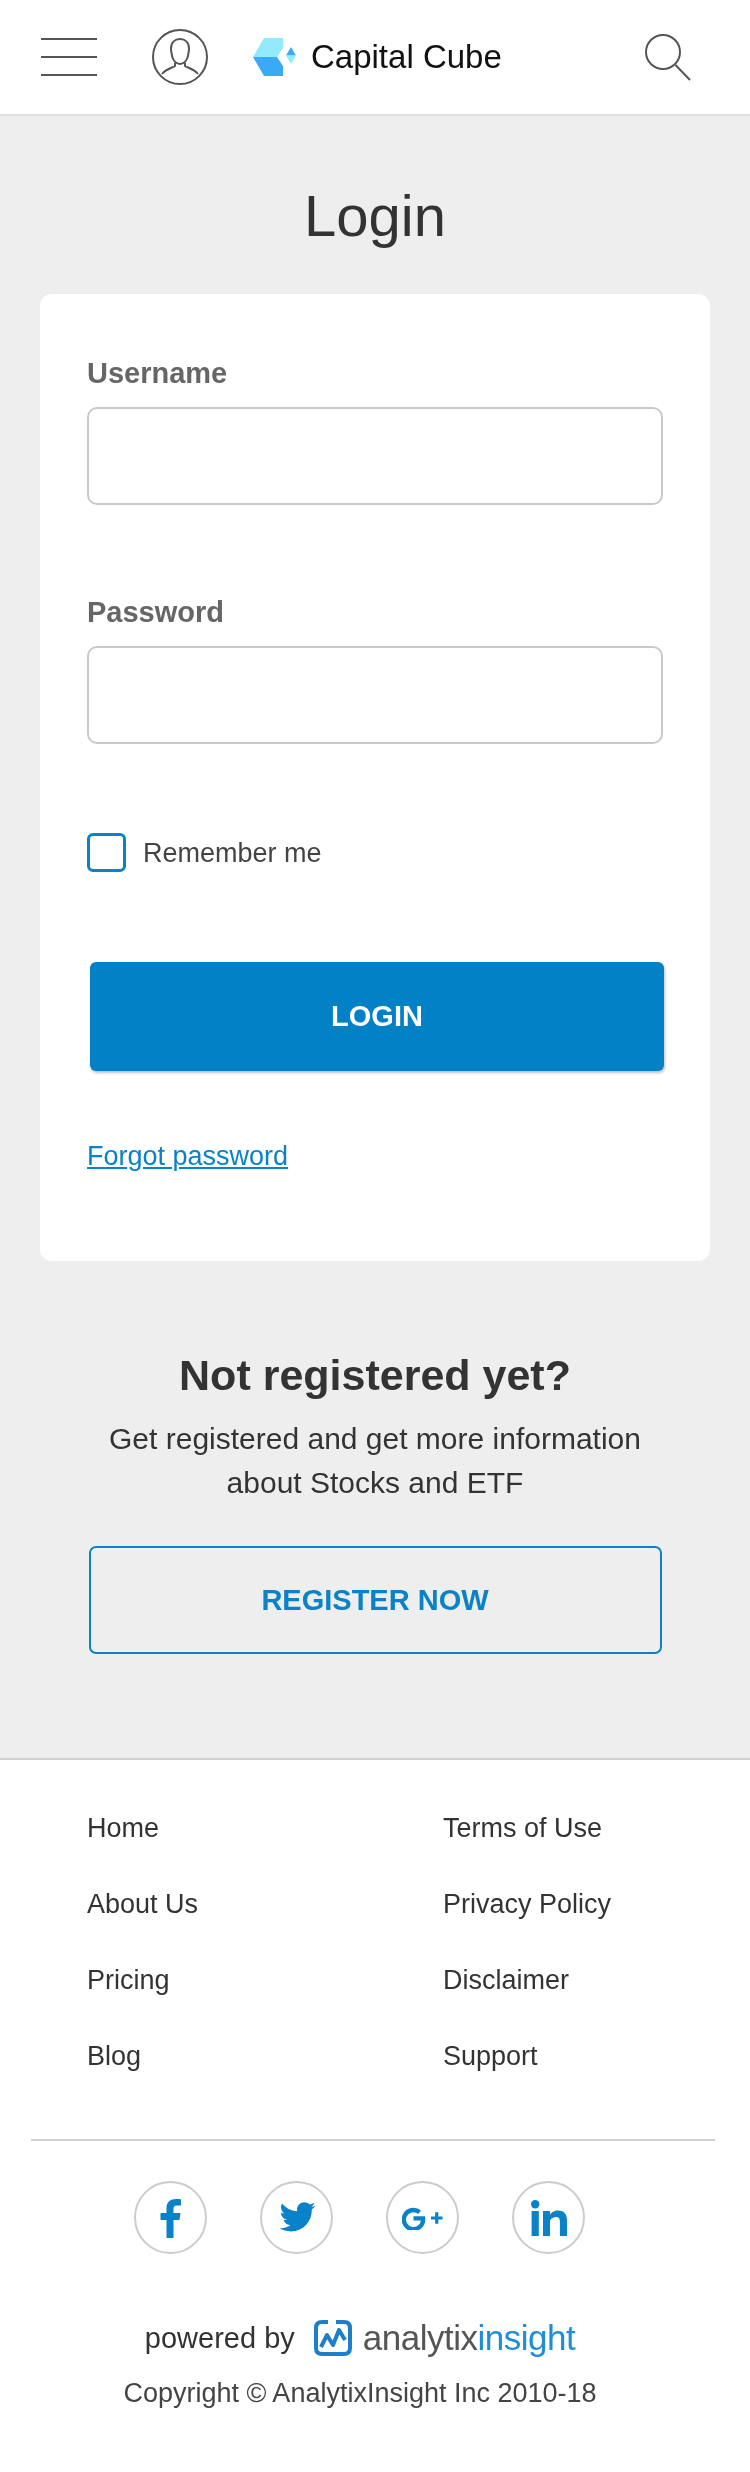  What do you see at coordinates (375, 1375) in the screenshot?
I see `register-heading: Not registered yet?` at bounding box center [375, 1375].